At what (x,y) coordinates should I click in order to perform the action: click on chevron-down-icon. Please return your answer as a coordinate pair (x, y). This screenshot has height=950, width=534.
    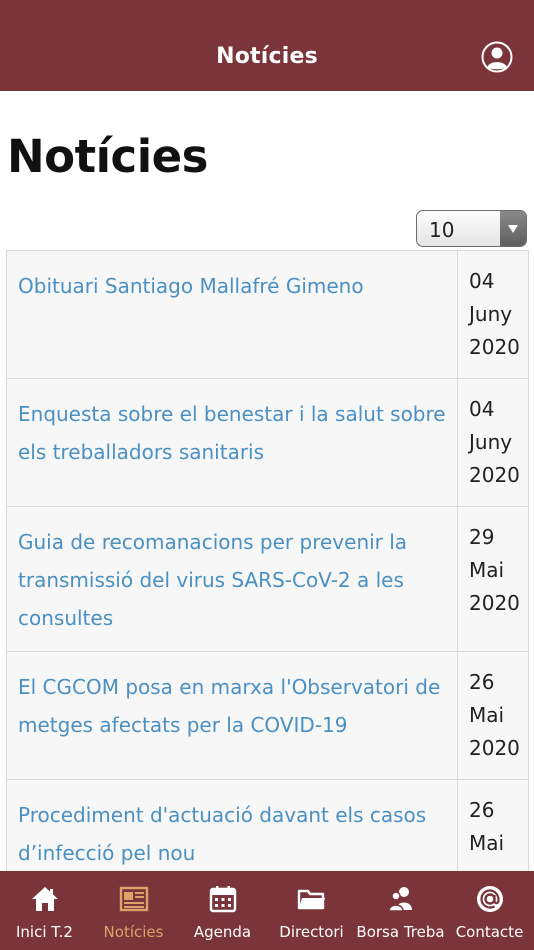
    Looking at the image, I should click on (513, 229).